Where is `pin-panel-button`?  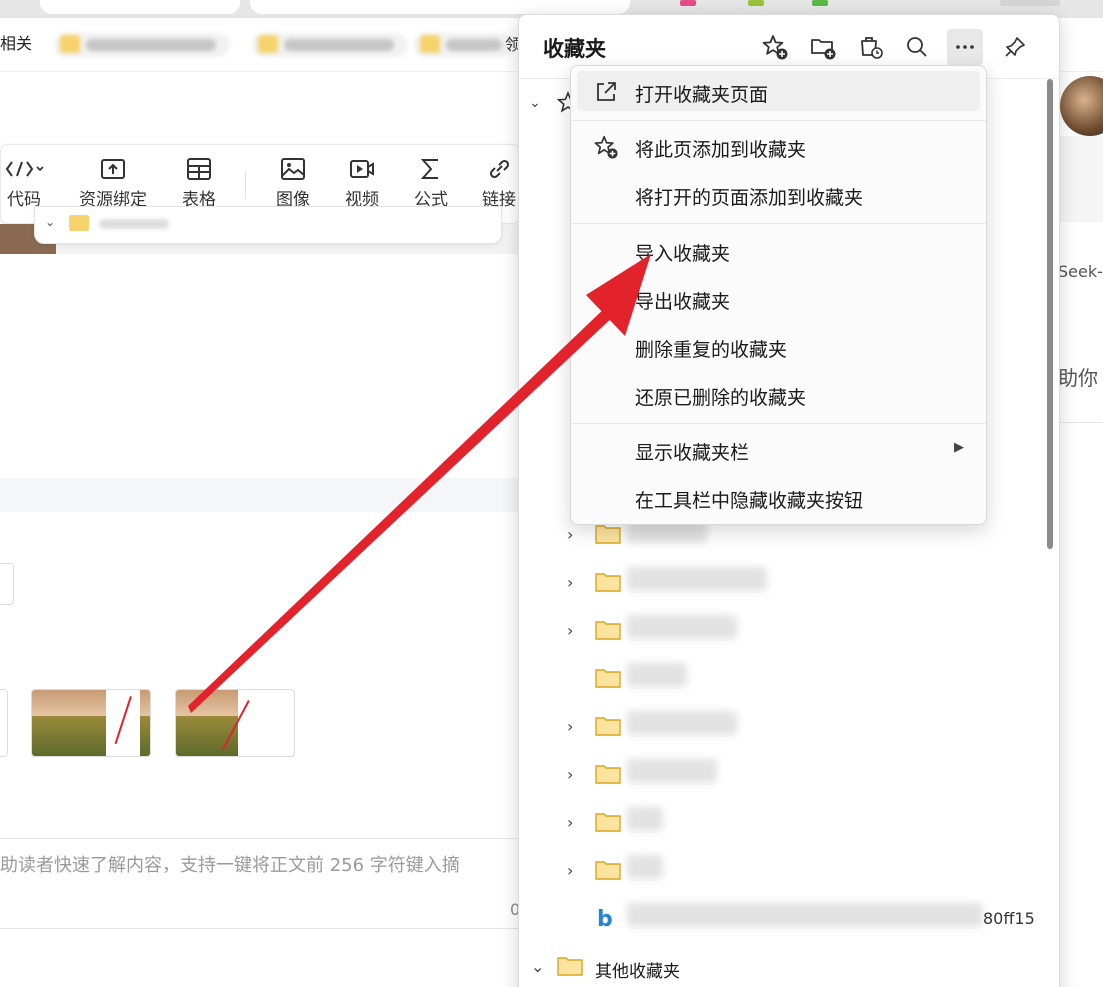
pin-panel-button is located at coordinates (1015, 47).